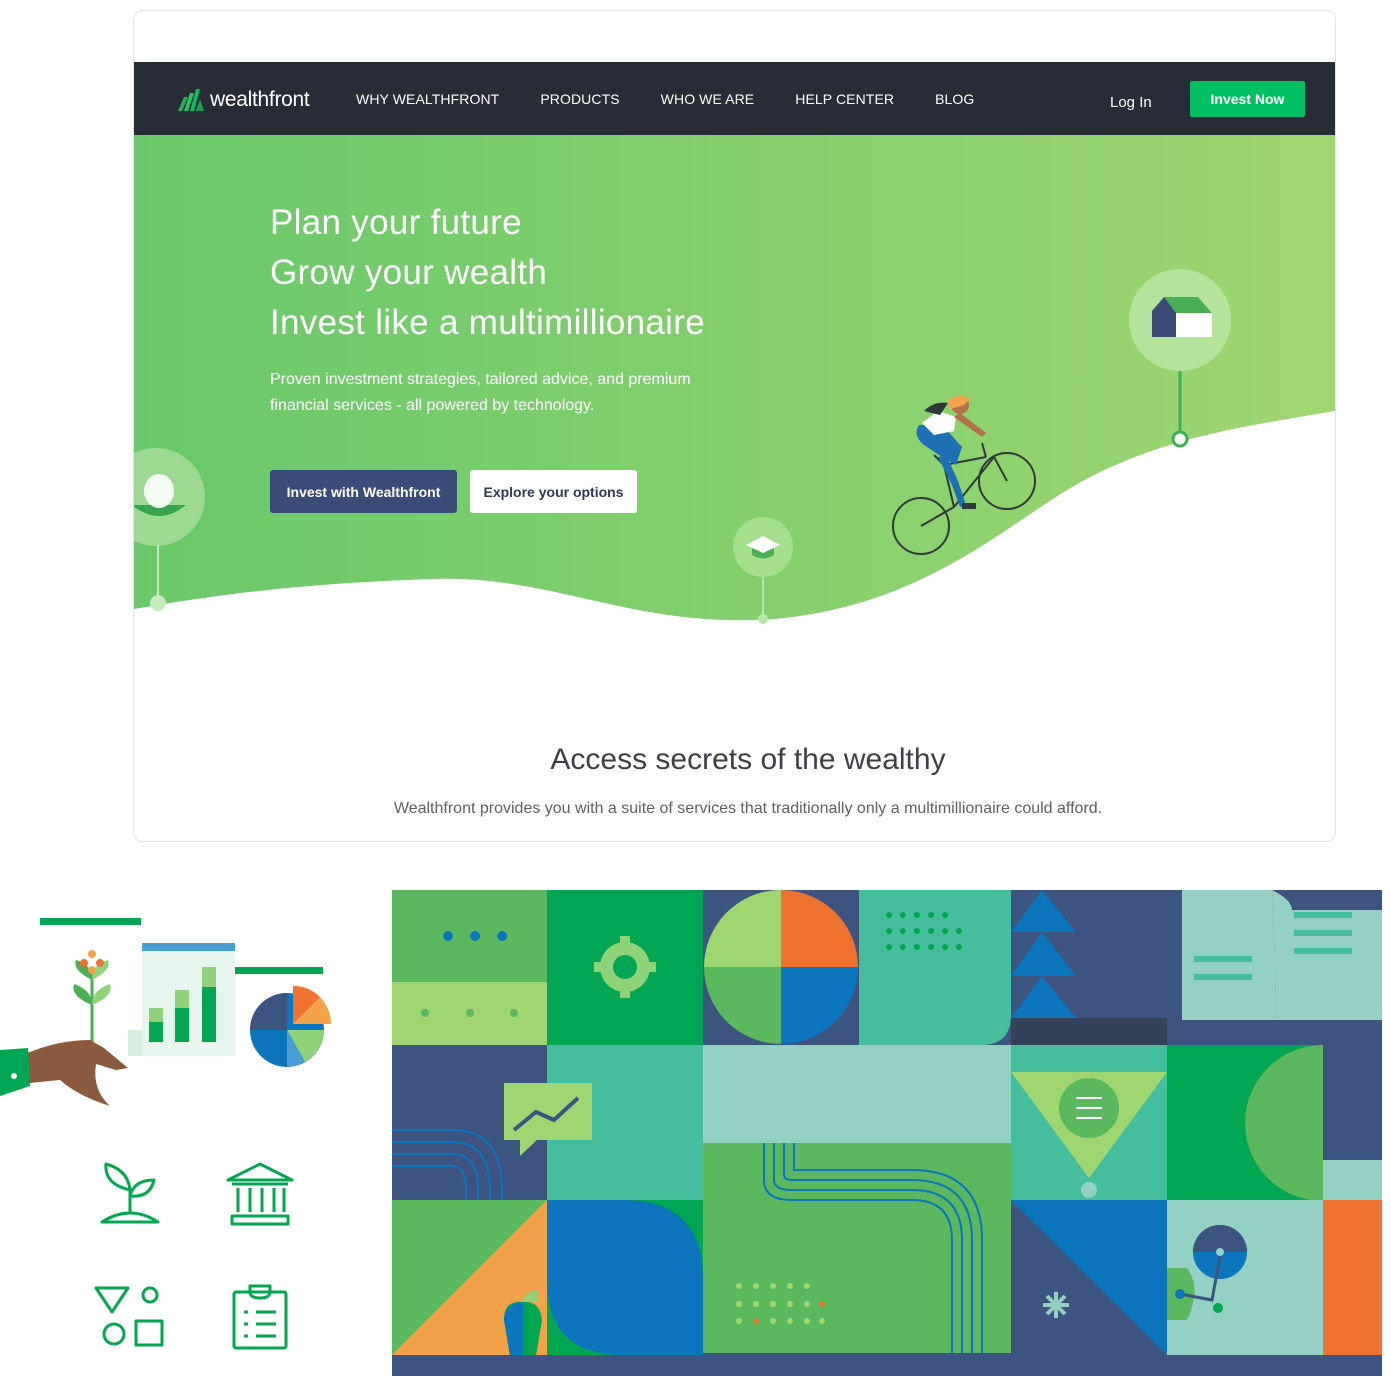 The width and height of the screenshot is (1391, 1376). I want to click on bank-icon, so click(260, 1194).